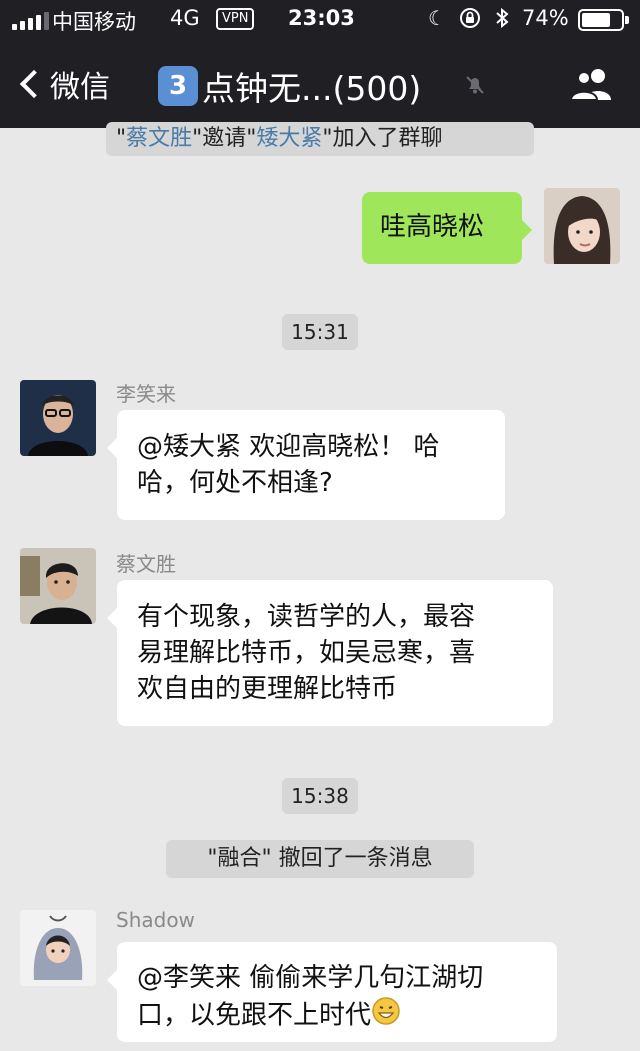  What do you see at coordinates (146, 564) in the screenshot?
I see `sender-name: 蔡文胜` at bounding box center [146, 564].